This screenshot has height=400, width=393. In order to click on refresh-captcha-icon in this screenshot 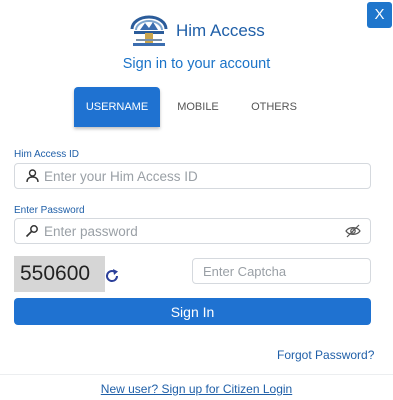, I will do `click(112, 276)`.